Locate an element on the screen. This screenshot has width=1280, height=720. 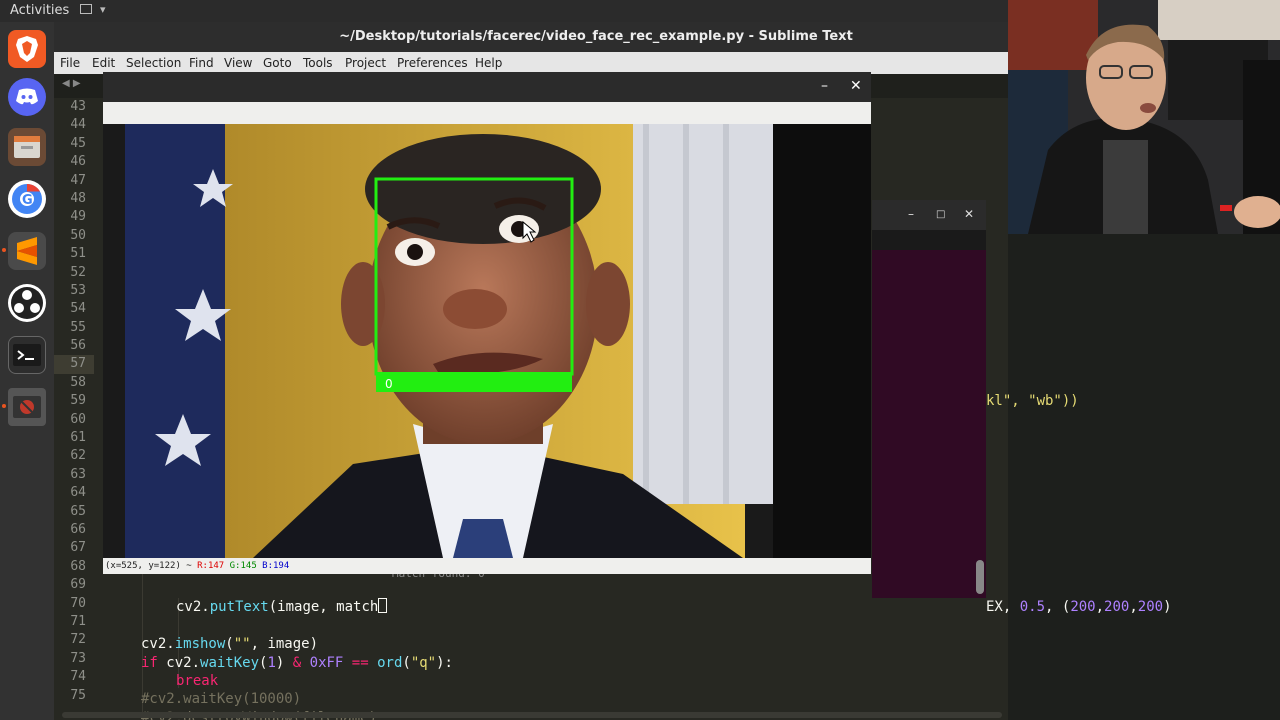
line-number: 51 is located at coordinates (78, 254).